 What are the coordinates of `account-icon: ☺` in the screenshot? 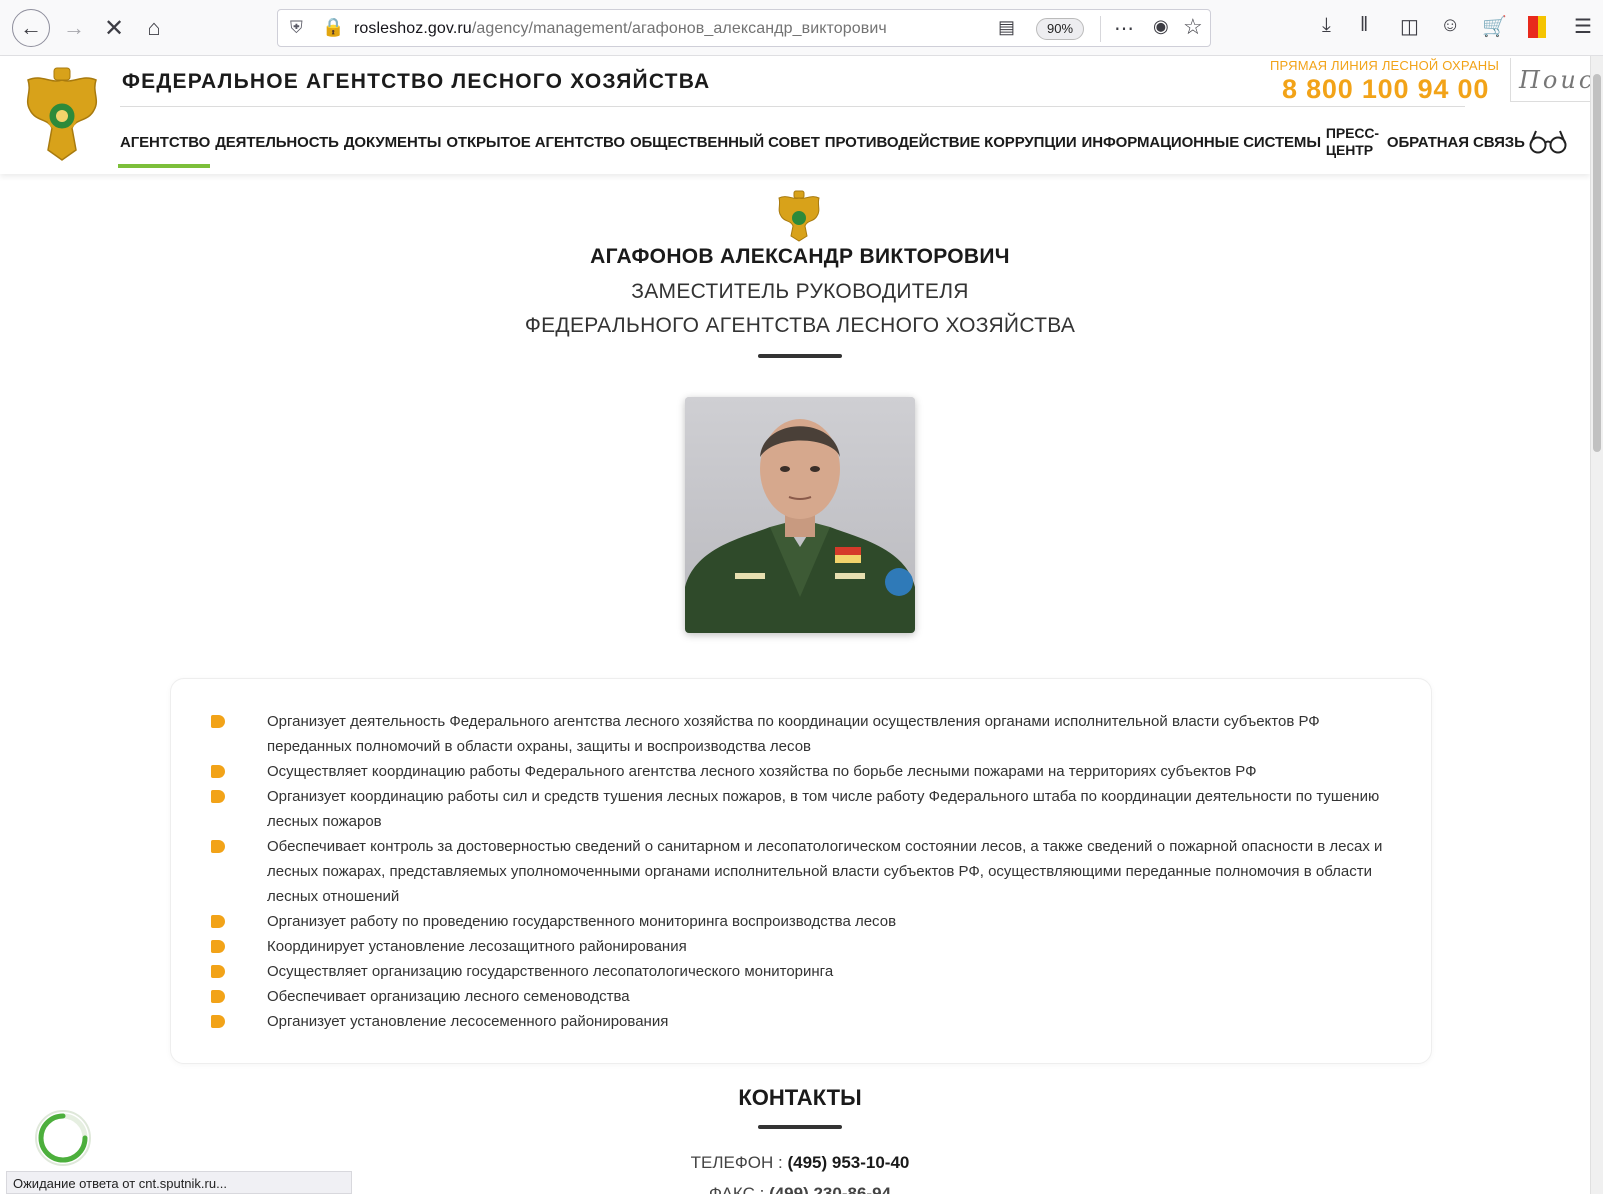 It's located at (1450, 25).